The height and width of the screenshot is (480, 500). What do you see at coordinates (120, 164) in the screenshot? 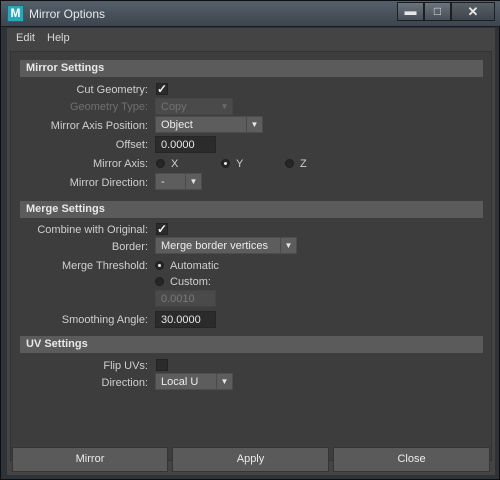
I see `mirror-axis-label: Mirror Axis:` at bounding box center [120, 164].